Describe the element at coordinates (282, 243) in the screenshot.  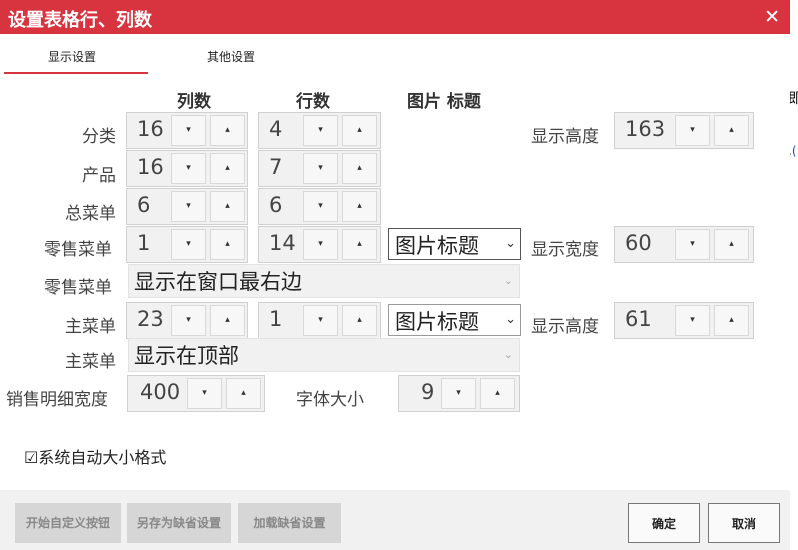
I see `stepper-value: 14` at that location.